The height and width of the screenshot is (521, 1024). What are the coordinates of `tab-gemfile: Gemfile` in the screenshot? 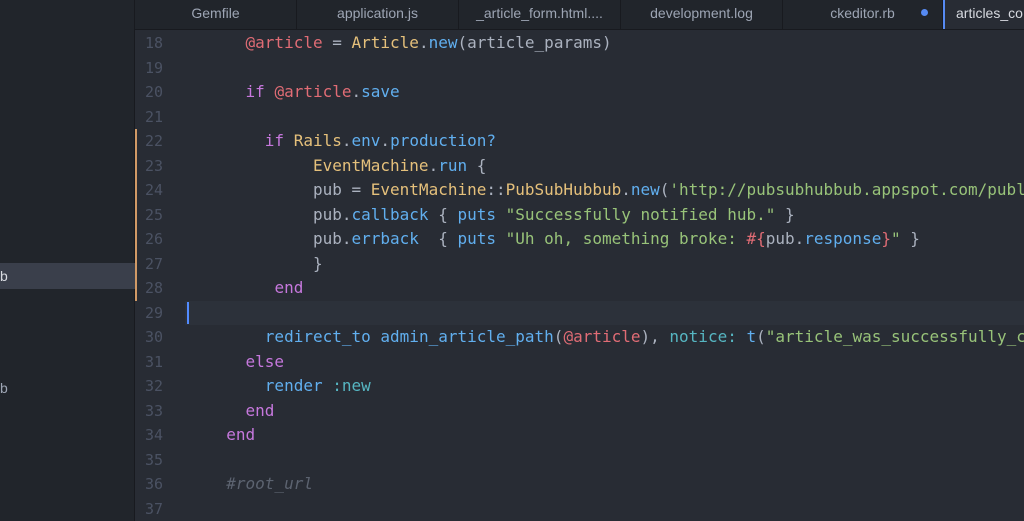 It's located at (216, 14).